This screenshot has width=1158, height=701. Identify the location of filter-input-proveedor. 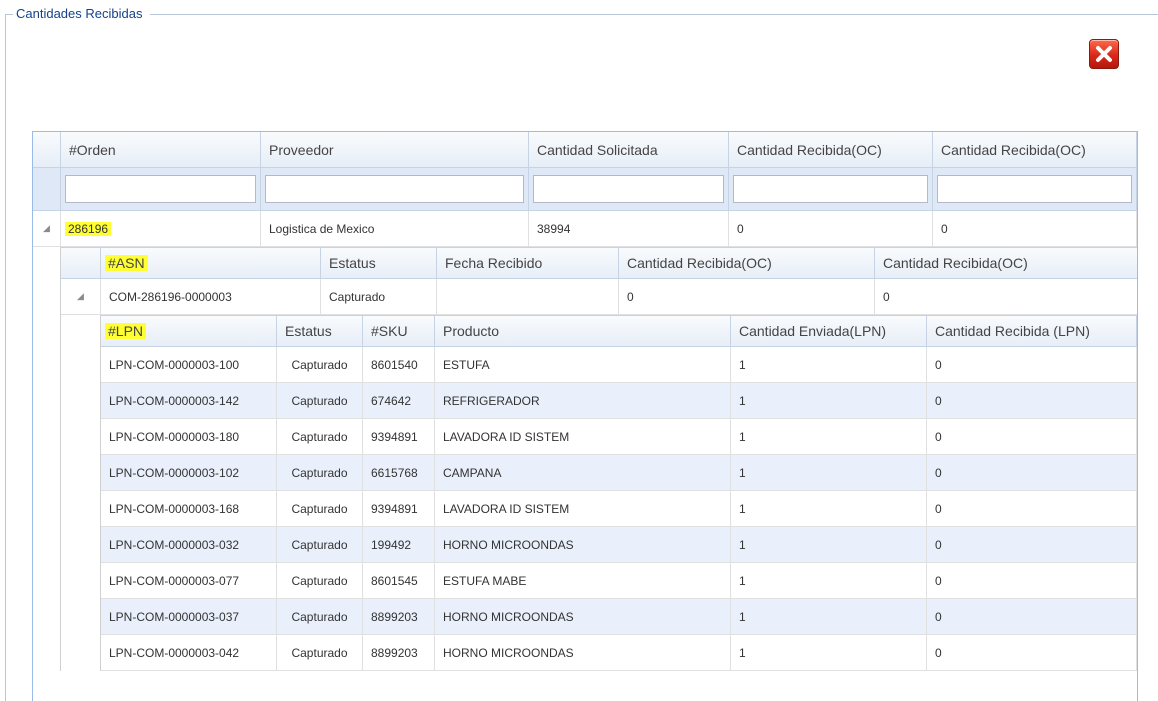
(394, 189).